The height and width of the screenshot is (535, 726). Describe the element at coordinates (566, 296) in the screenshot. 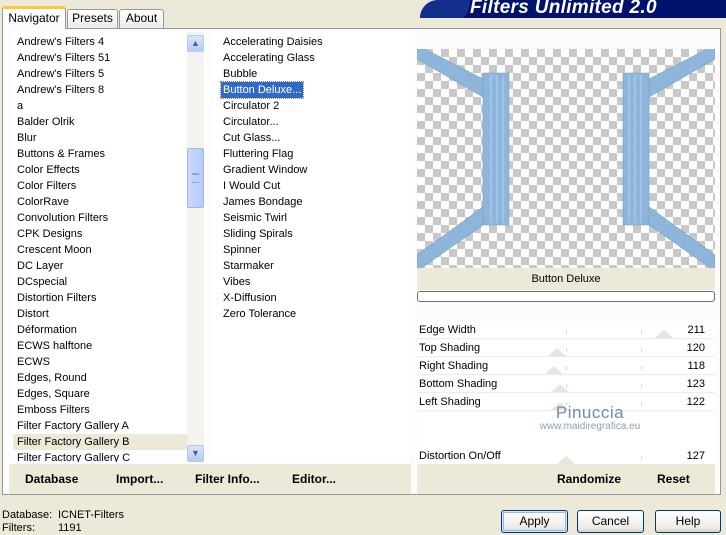

I see `progress-bar` at that location.